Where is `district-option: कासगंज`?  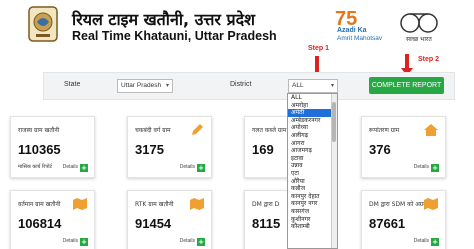
district-option: कासगंज is located at coordinates (312, 212).